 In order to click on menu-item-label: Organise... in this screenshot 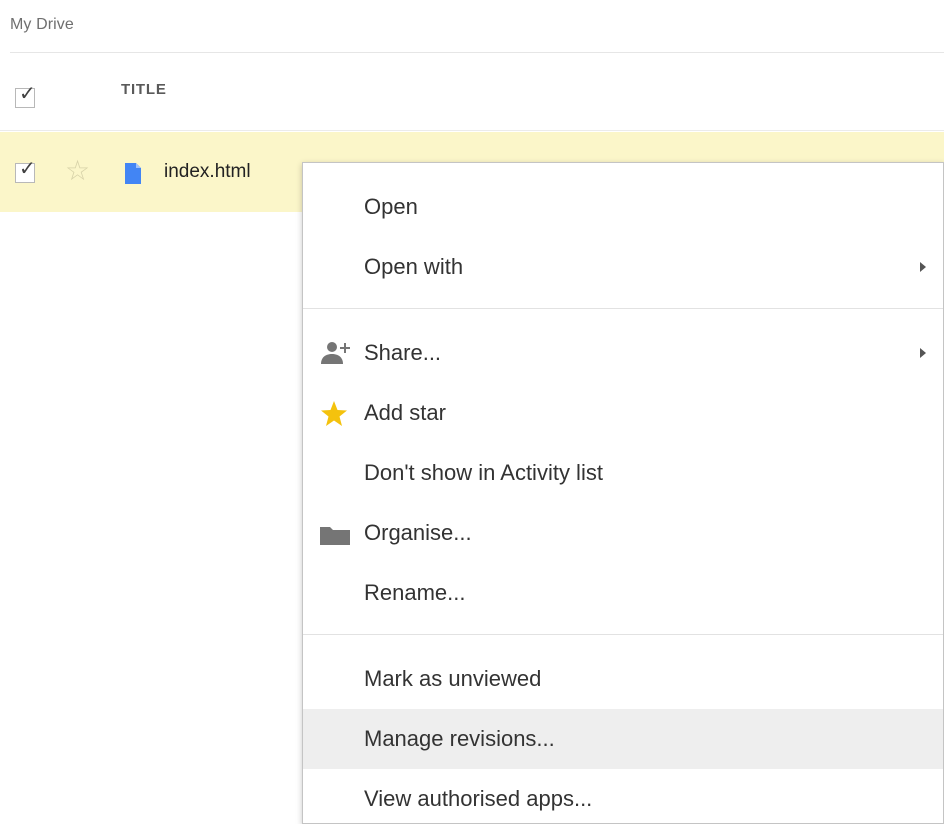, I will do `click(418, 532)`.